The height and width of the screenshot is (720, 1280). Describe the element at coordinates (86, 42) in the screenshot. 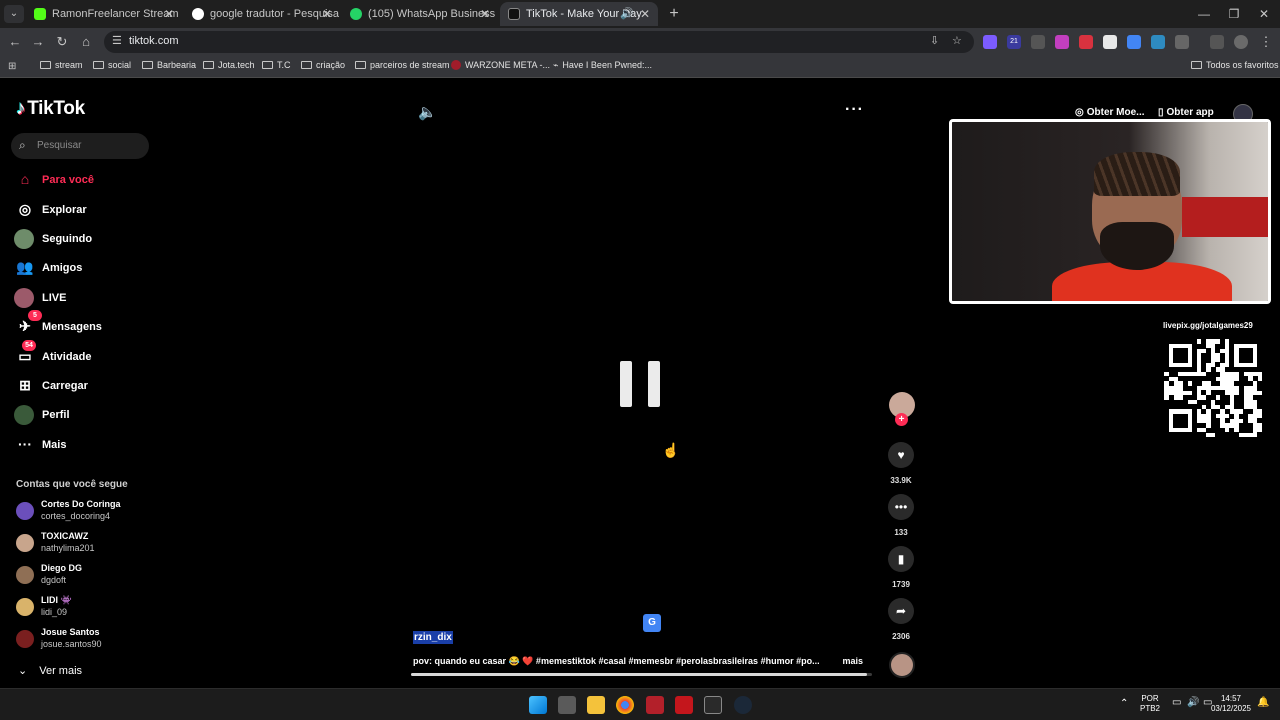

I see `home-button: ⌂` at that location.